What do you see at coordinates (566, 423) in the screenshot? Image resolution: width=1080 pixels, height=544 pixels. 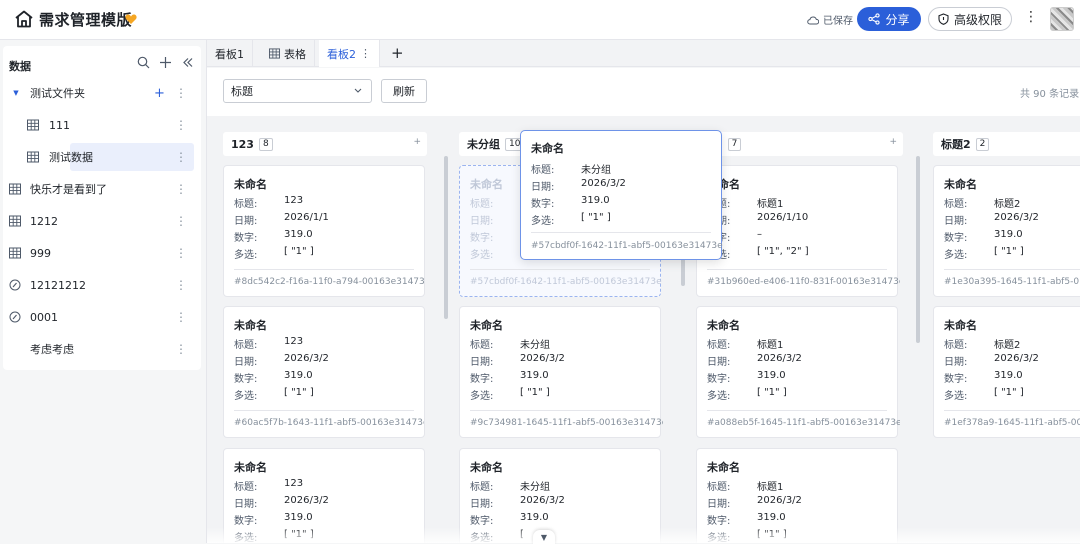 I see `record-id: #9c734981-1645-11f1-abf5-00163e31473e` at bounding box center [566, 423].